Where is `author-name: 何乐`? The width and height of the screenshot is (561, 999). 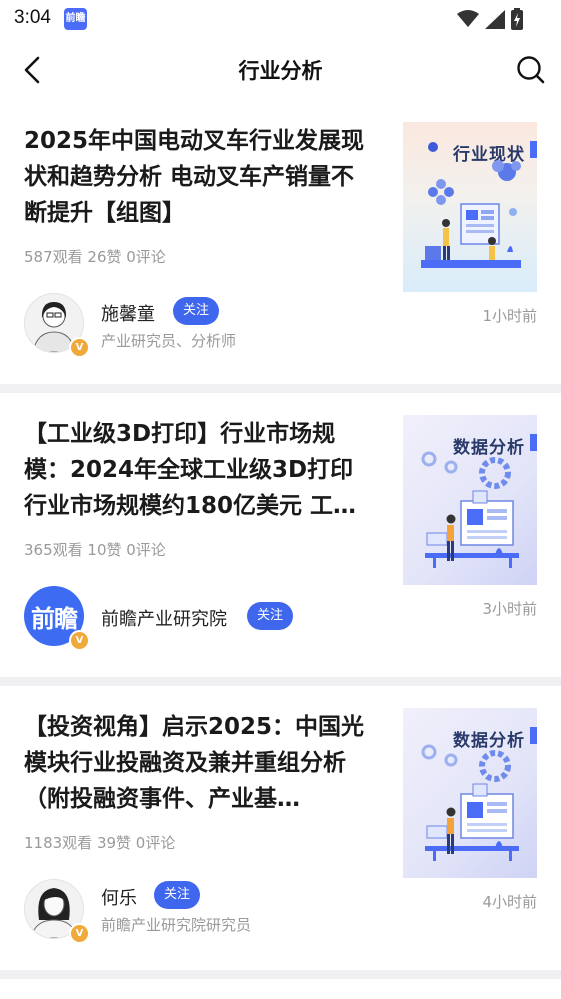 author-name: 何乐 is located at coordinates (119, 897).